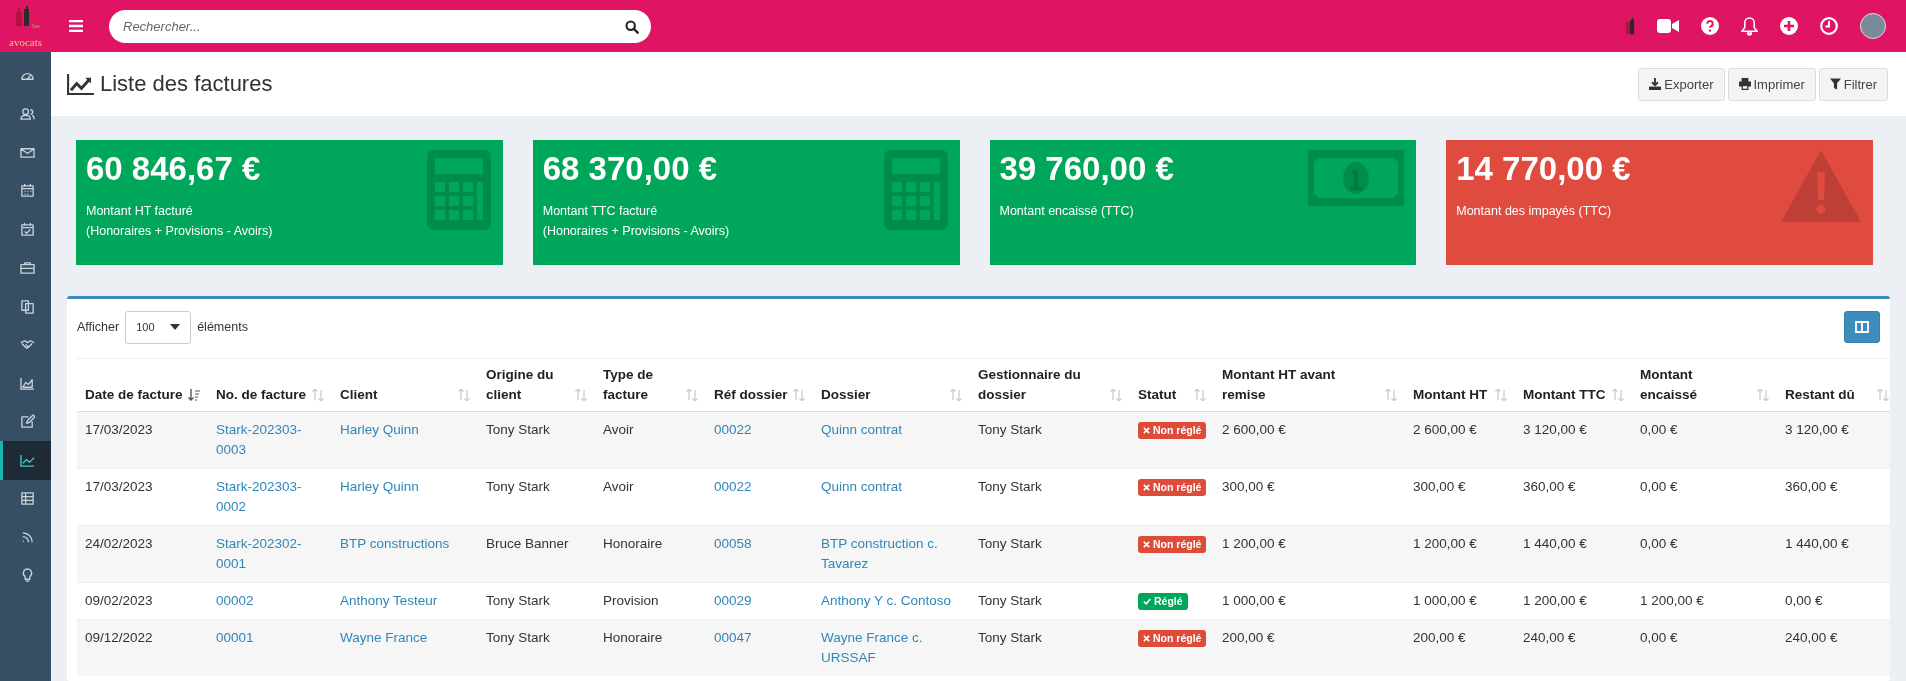 The width and height of the screenshot is (1906, 681). What do you see at coordinates (1534, 211) in the screenshot?
I see `stat-label: Montant des impayés (TTC)` at bounding box center [1534, 211].